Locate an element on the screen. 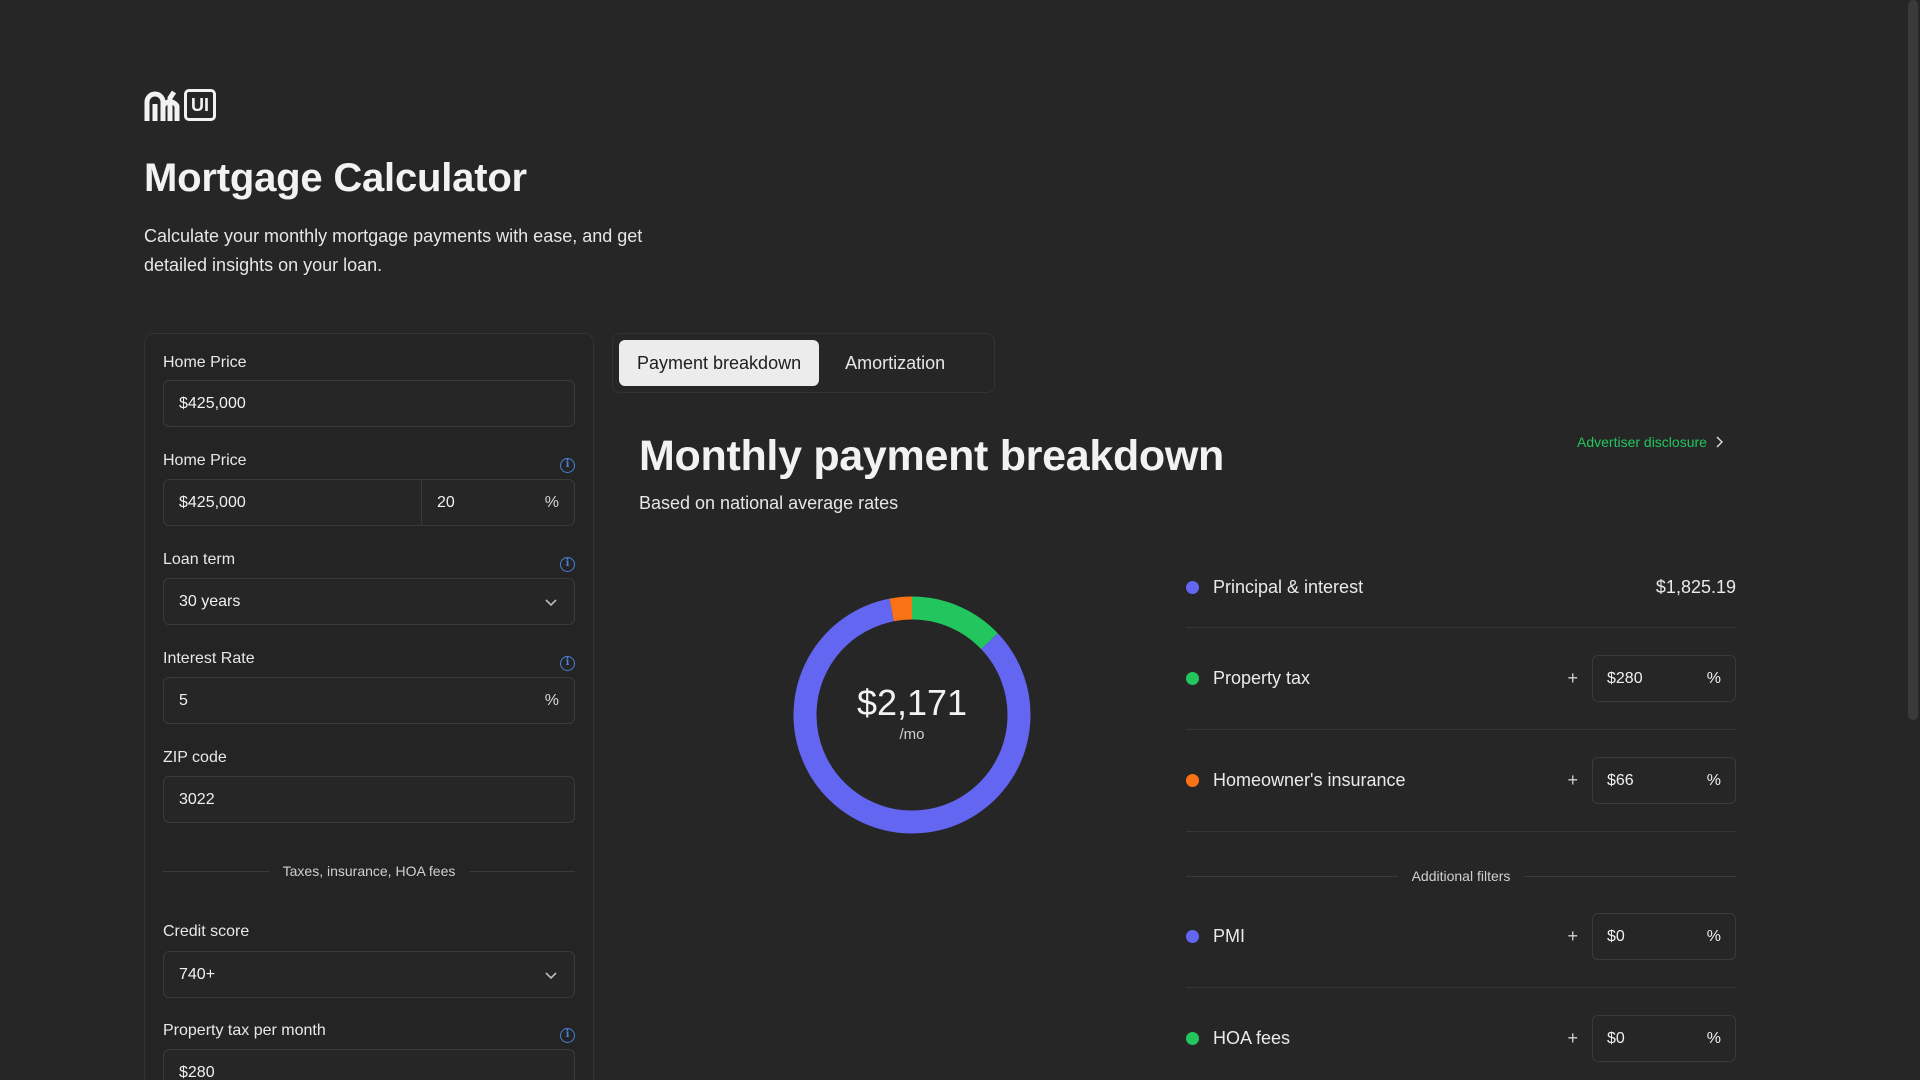 The width and height of the screenshot is (1920, 1080). logo: UI is located at coordinates (180, 105).